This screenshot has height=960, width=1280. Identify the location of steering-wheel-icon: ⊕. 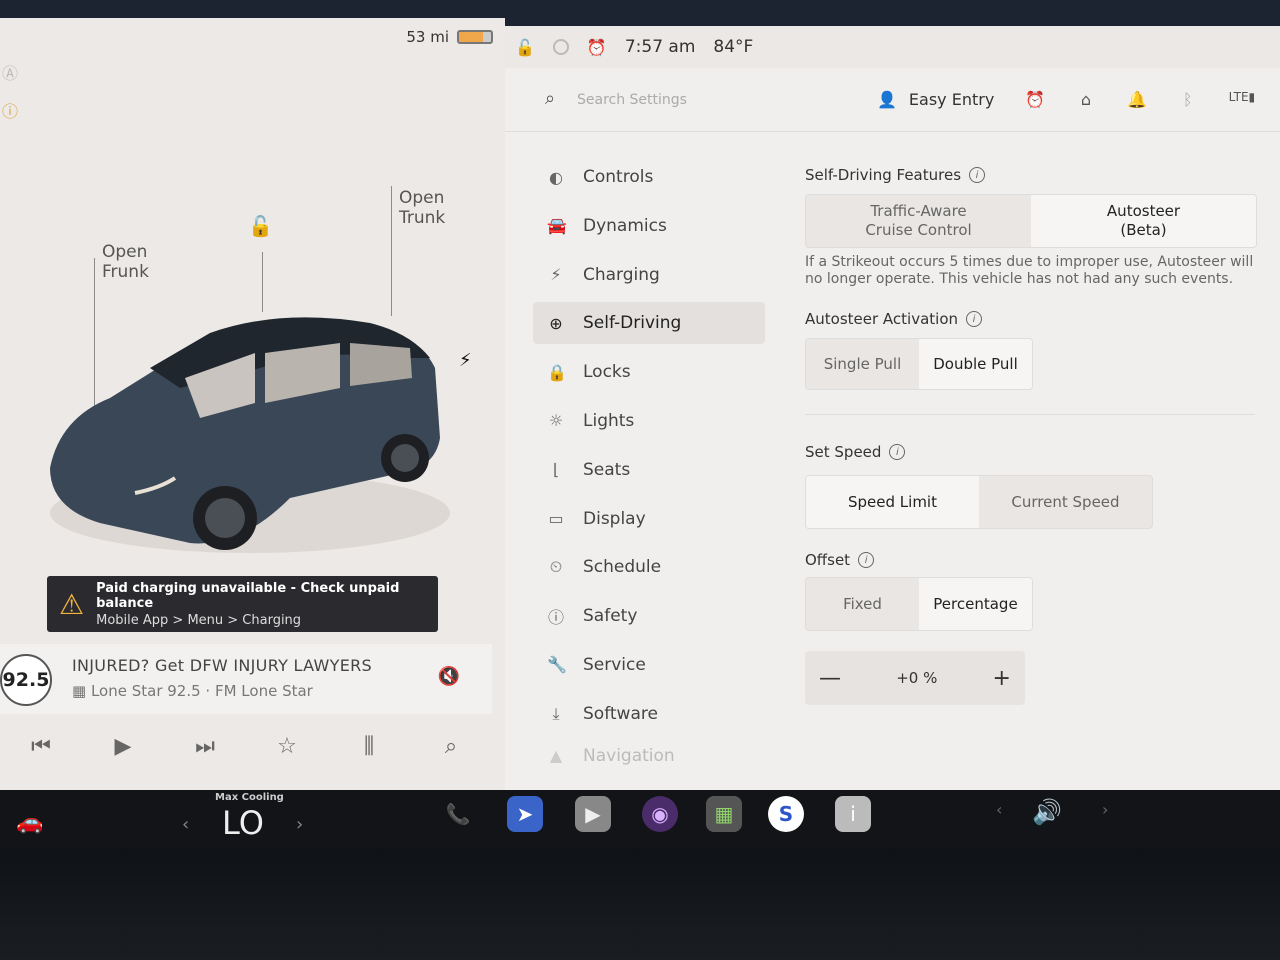
(556, 323).